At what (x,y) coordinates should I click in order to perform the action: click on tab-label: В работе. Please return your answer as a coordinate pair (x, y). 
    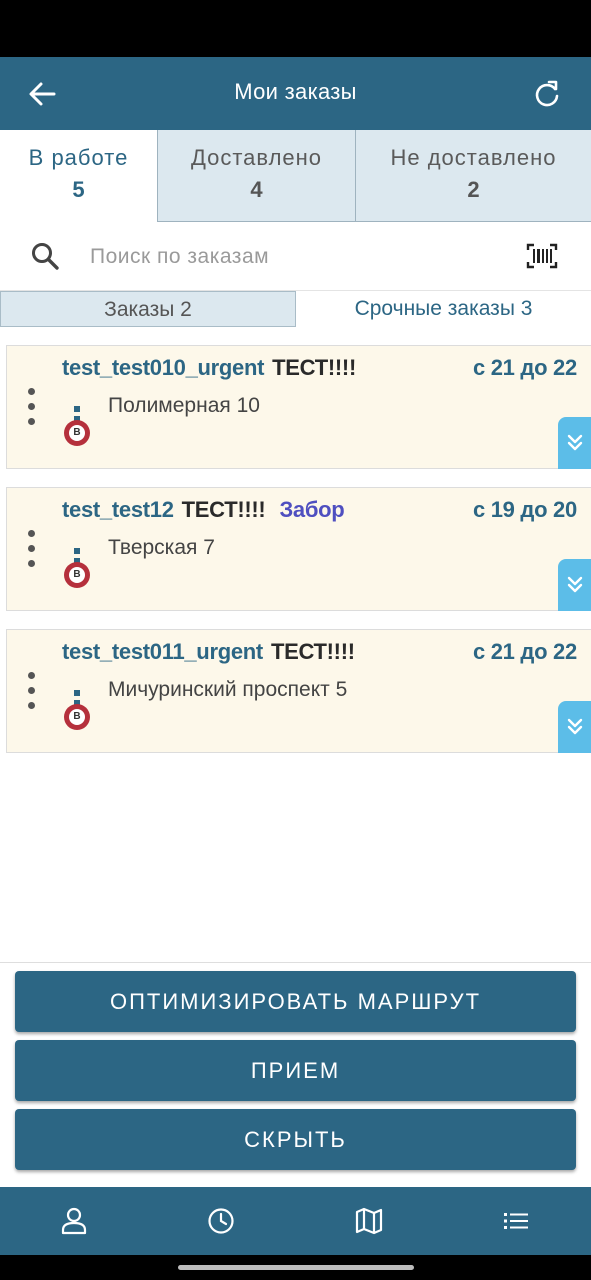
    Looking at the image, I should click on (78, 157).